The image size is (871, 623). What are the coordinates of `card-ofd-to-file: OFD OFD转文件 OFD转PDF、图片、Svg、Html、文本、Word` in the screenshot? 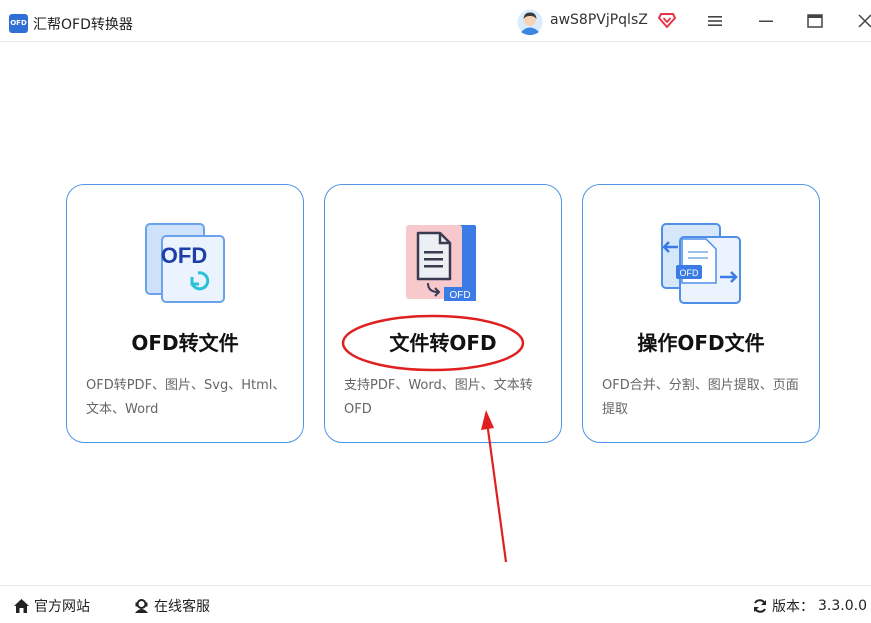 It's located at (185, 313).